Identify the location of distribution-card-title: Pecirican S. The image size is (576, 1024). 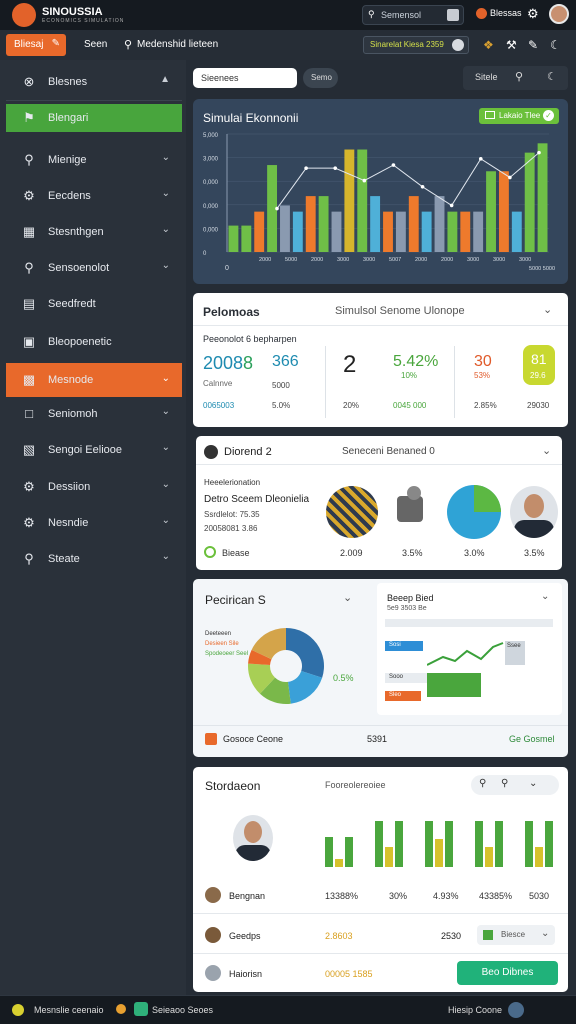
(235, 600).